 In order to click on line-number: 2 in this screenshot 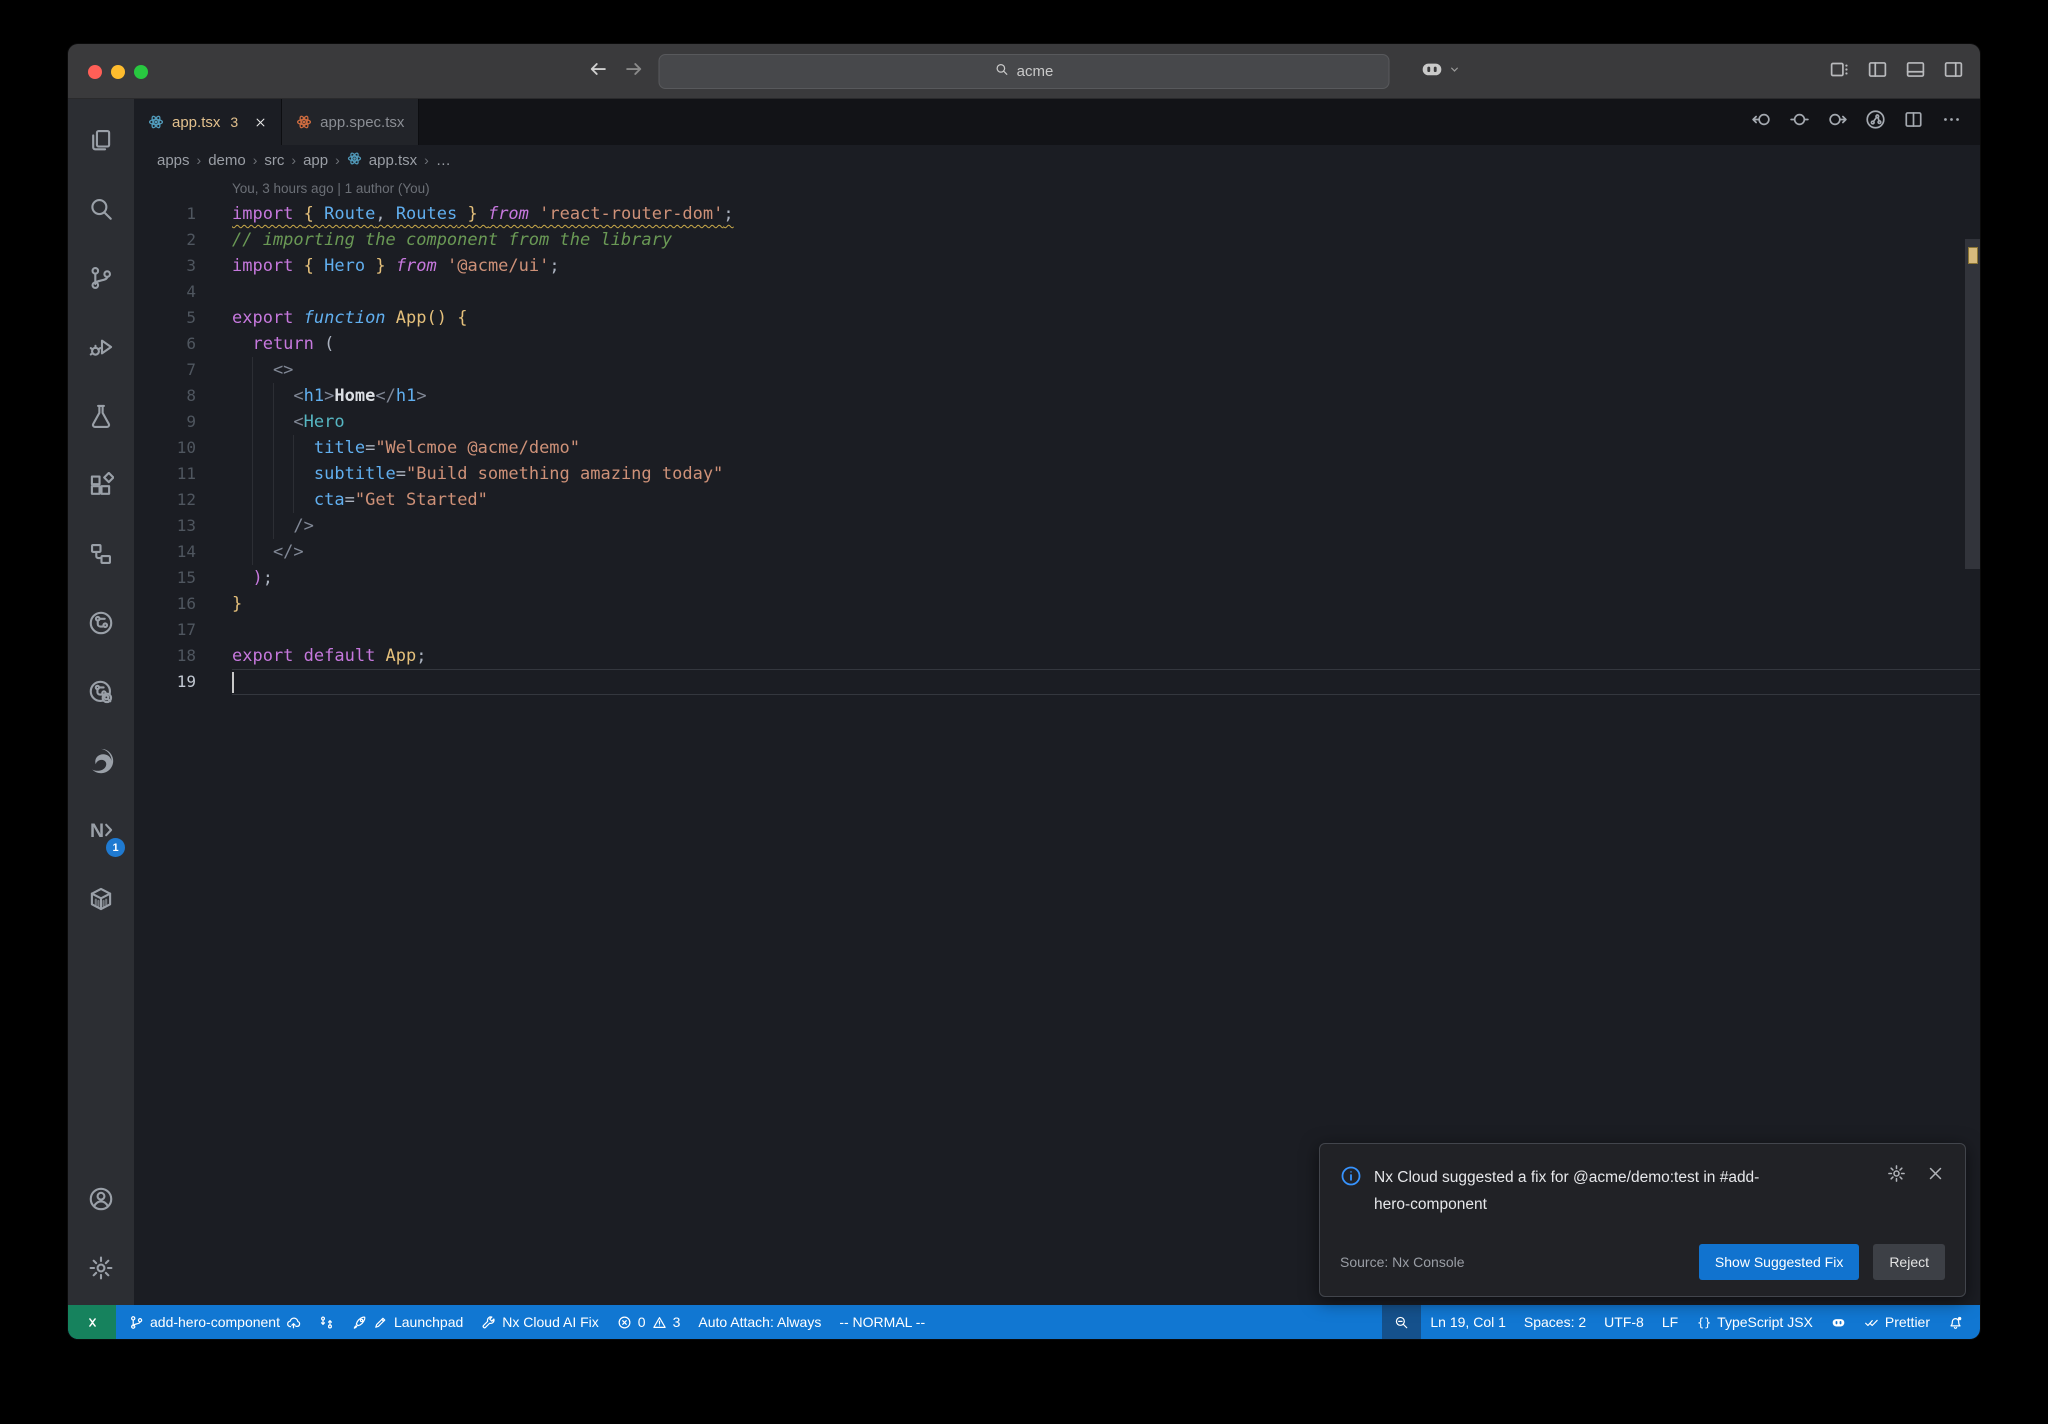, I will do `click(191, 239)`.